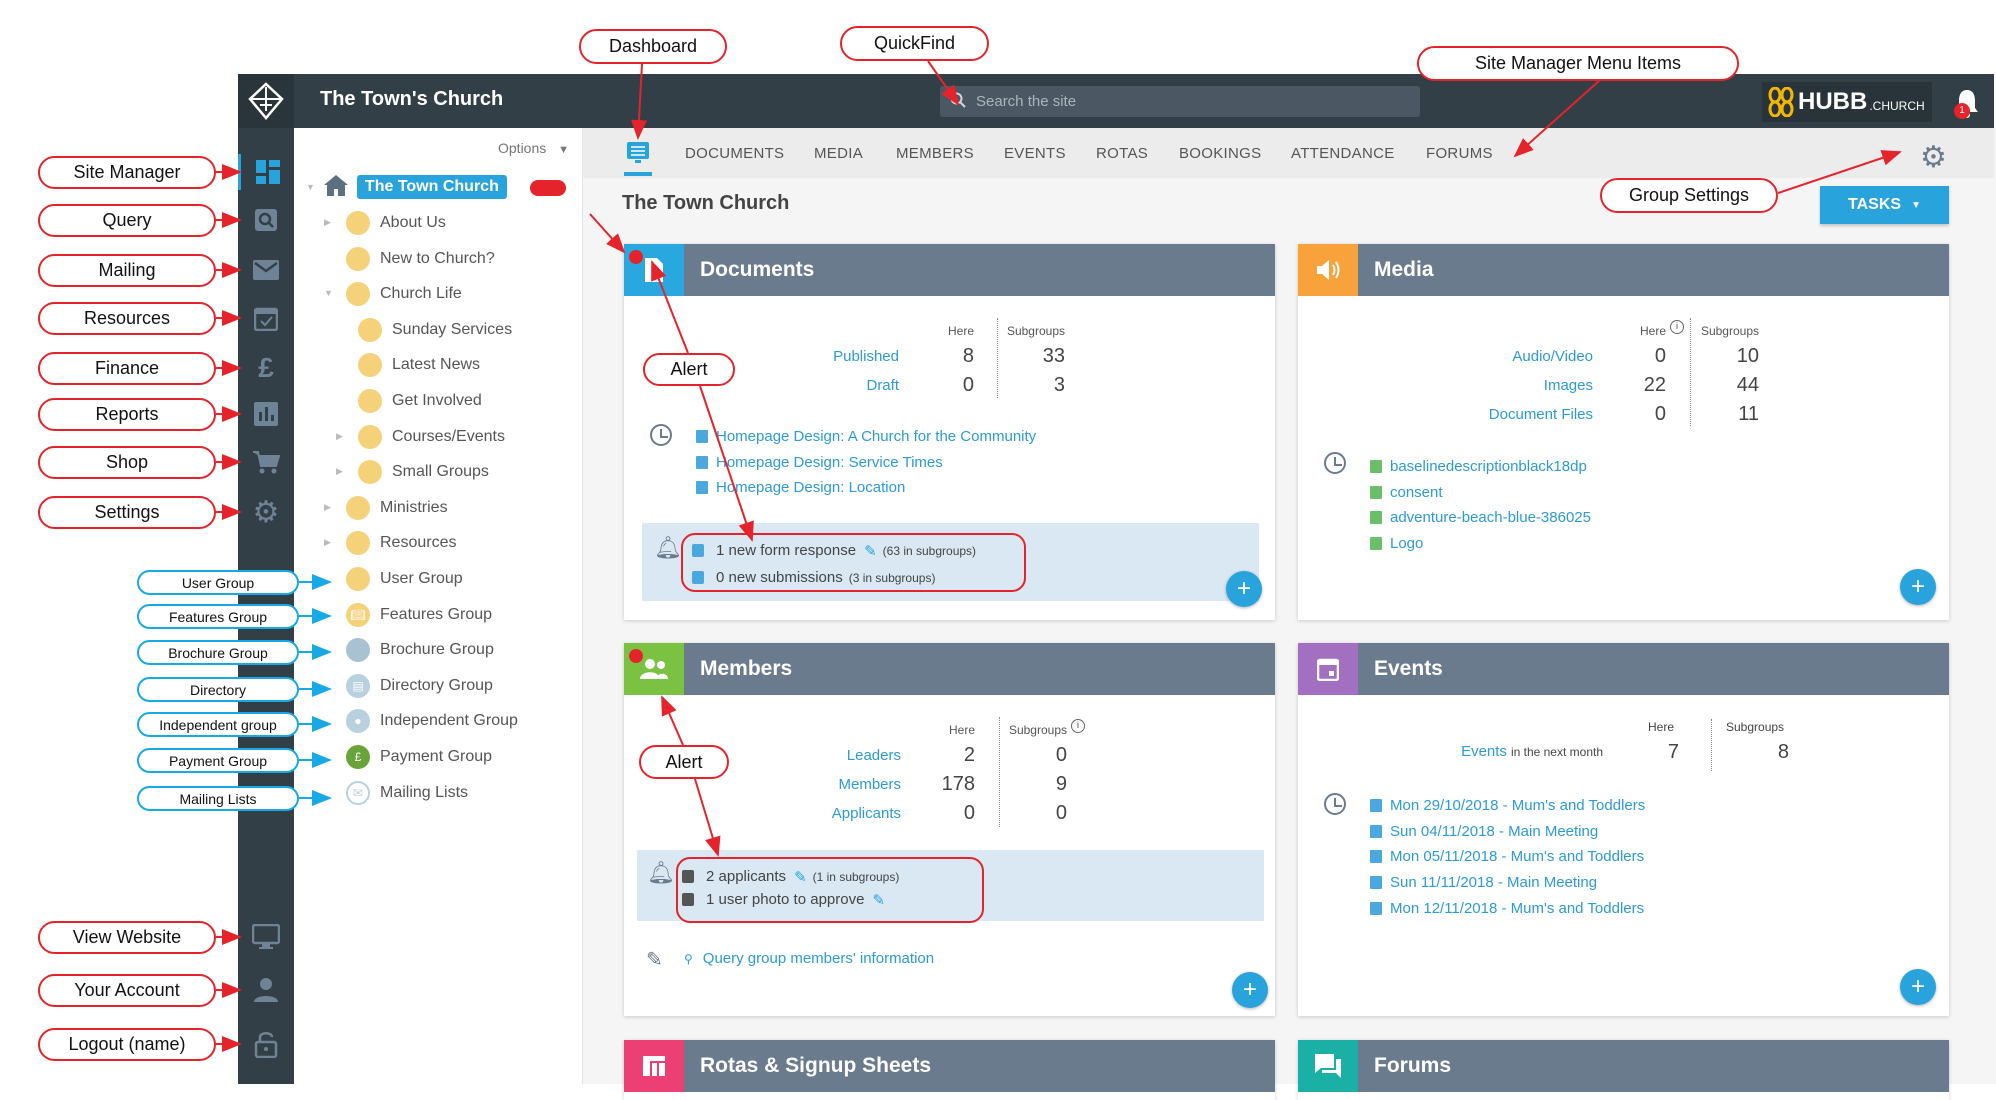 Image resolution: width=1996 pixels, height=1100 pixels. What do you see at coordinates (1180, 101) in the screenshot?
I see `quickfind-search-input: Search the site` at bounding box center [1180, 101].